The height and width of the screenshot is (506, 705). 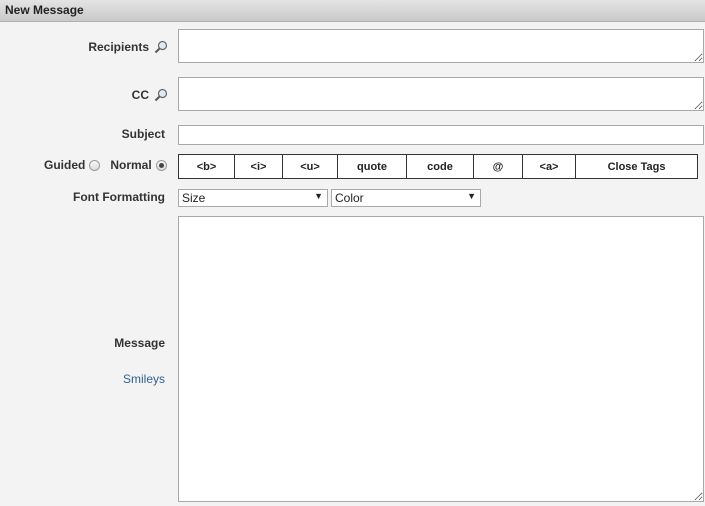 What do you see at coordinates (352, 11) in the screenshot?
I see `window-header: New Message` at bounding box center [352, 11].